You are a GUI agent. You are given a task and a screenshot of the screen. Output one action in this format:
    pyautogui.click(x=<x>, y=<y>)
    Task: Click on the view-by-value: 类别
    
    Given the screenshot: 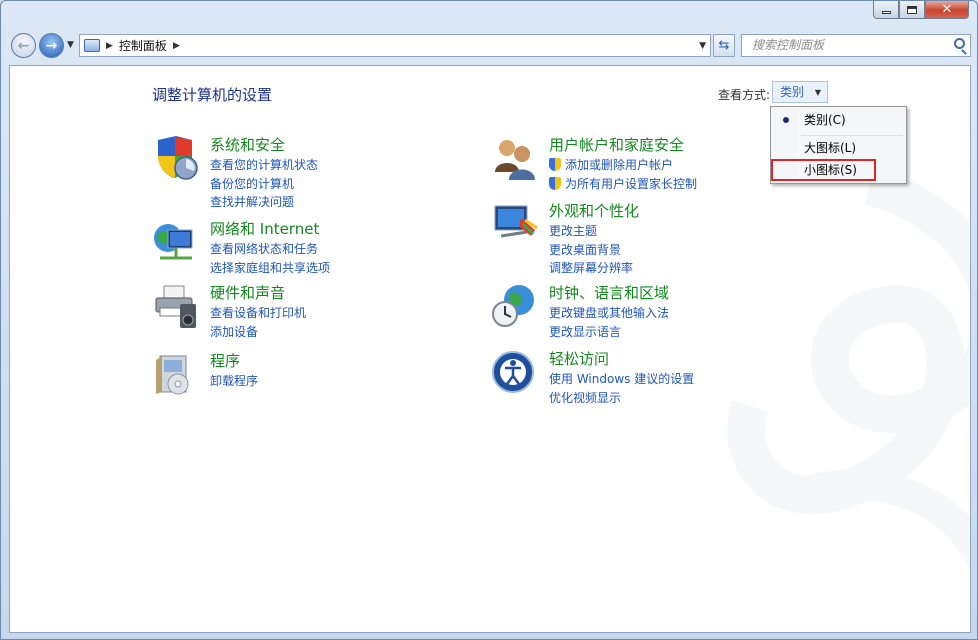 What is the action you would take?
    pyautogui.click(x=792, y=92)
    